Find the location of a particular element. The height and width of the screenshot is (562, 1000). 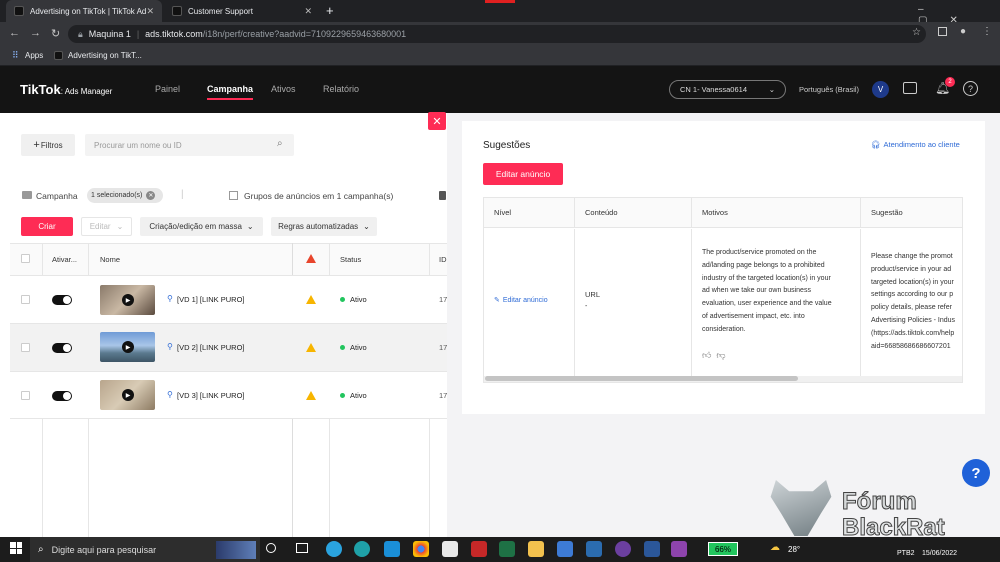

table-row: ▶ ⚲ [VD 2] [LINK PURO] Ativo 17 is located at coordinates (228, 347).